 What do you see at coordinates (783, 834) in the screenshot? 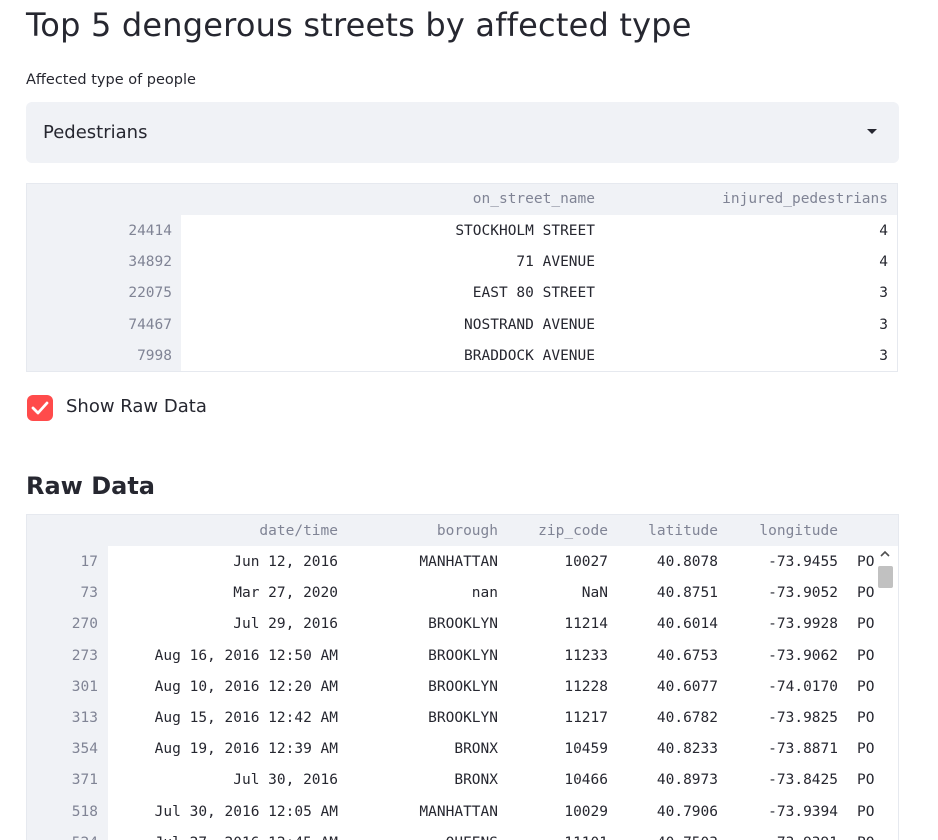
I see `longitude-cell: -73.9391` at bounding box center [783, 834].